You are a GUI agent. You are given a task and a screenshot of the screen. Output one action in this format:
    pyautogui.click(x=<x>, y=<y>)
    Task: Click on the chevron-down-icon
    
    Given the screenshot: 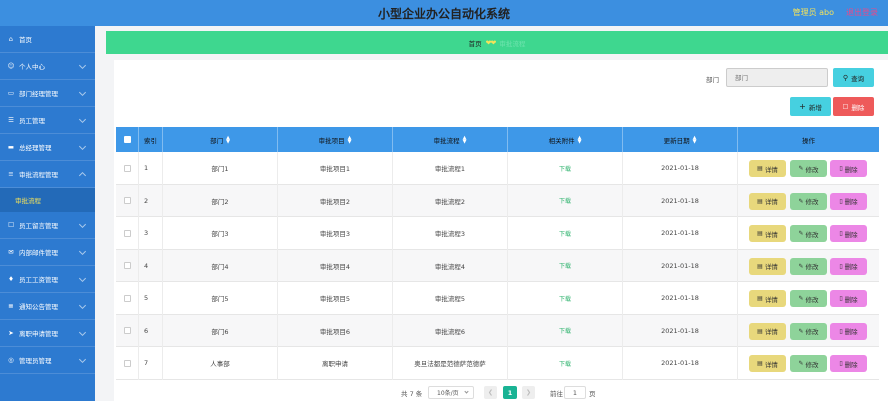 What is the action you would take?
    pyautogui.click(x=466, y=391)
    